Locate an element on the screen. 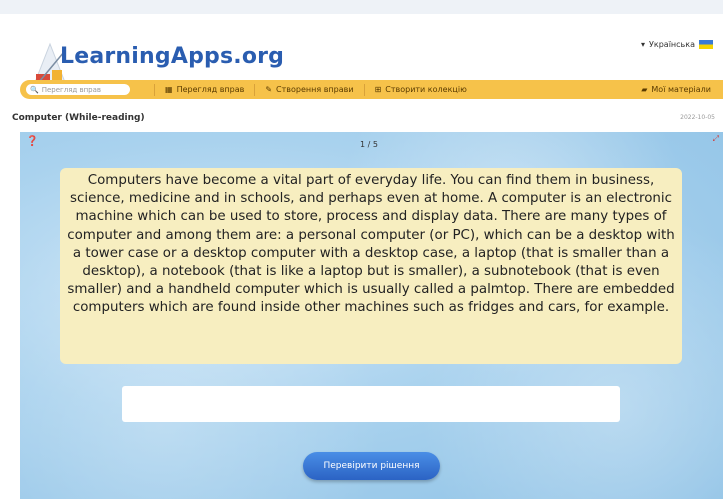 This screenshot has height=499, width=723. pencil-icon: ✎ is located at coordinates (269, 89).